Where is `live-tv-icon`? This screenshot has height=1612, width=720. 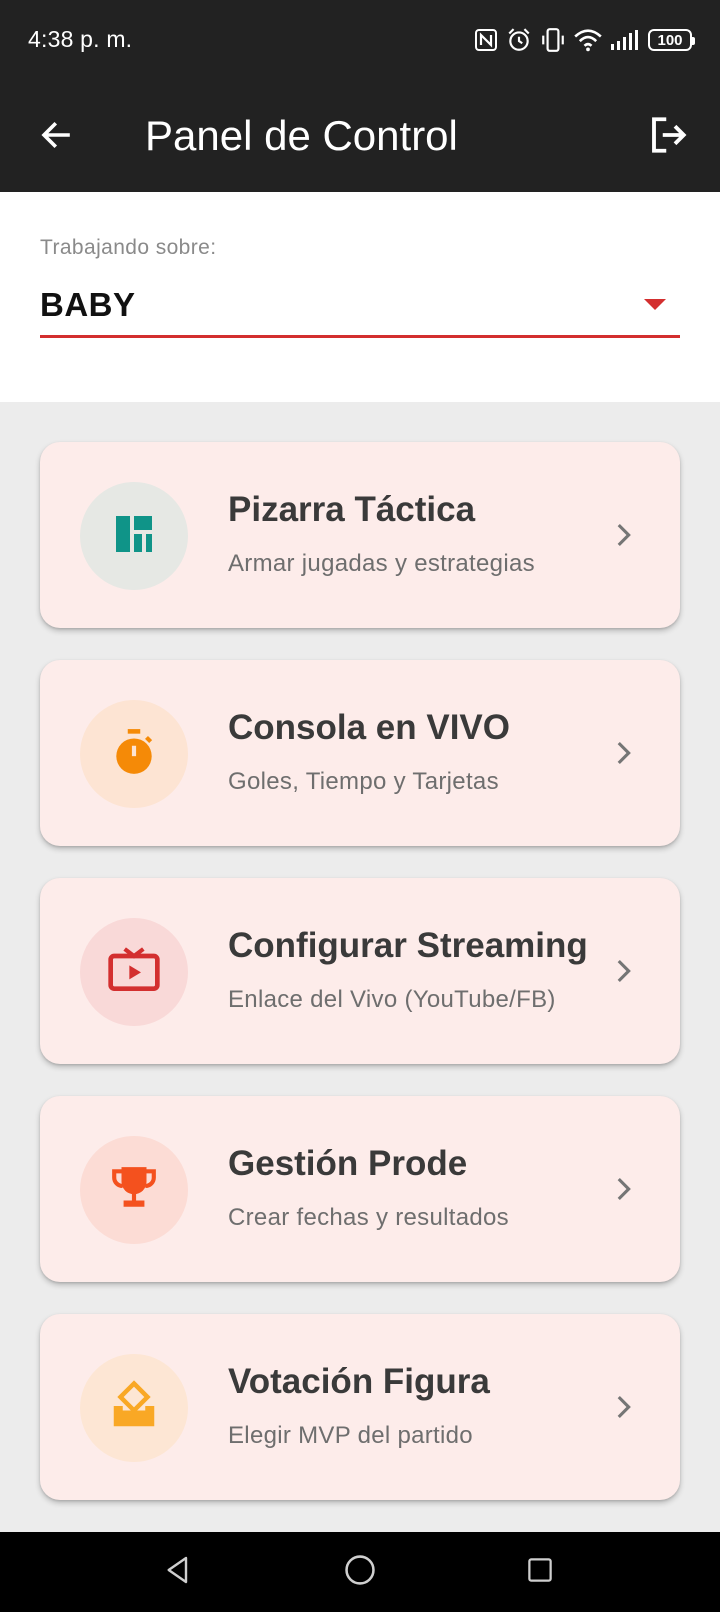 live-tv-icon is located at coordinates (134, 972).